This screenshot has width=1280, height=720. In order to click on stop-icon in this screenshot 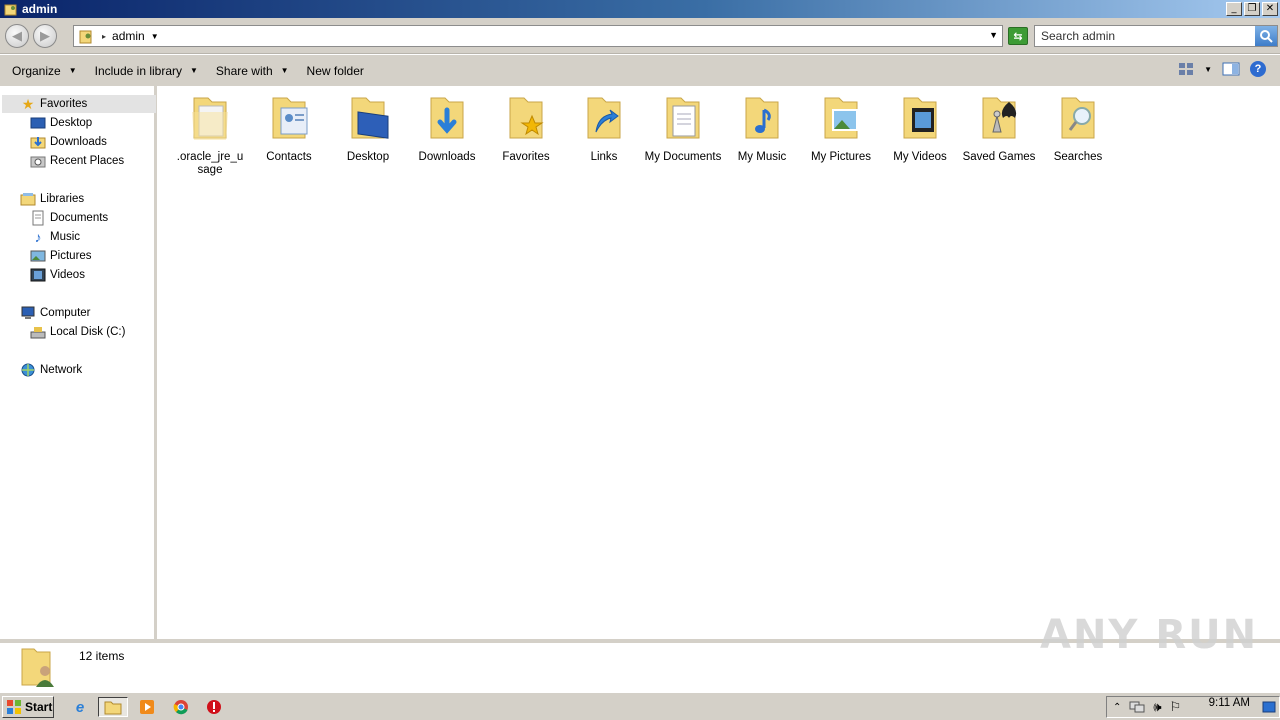, I will do `click(214, 707)`.